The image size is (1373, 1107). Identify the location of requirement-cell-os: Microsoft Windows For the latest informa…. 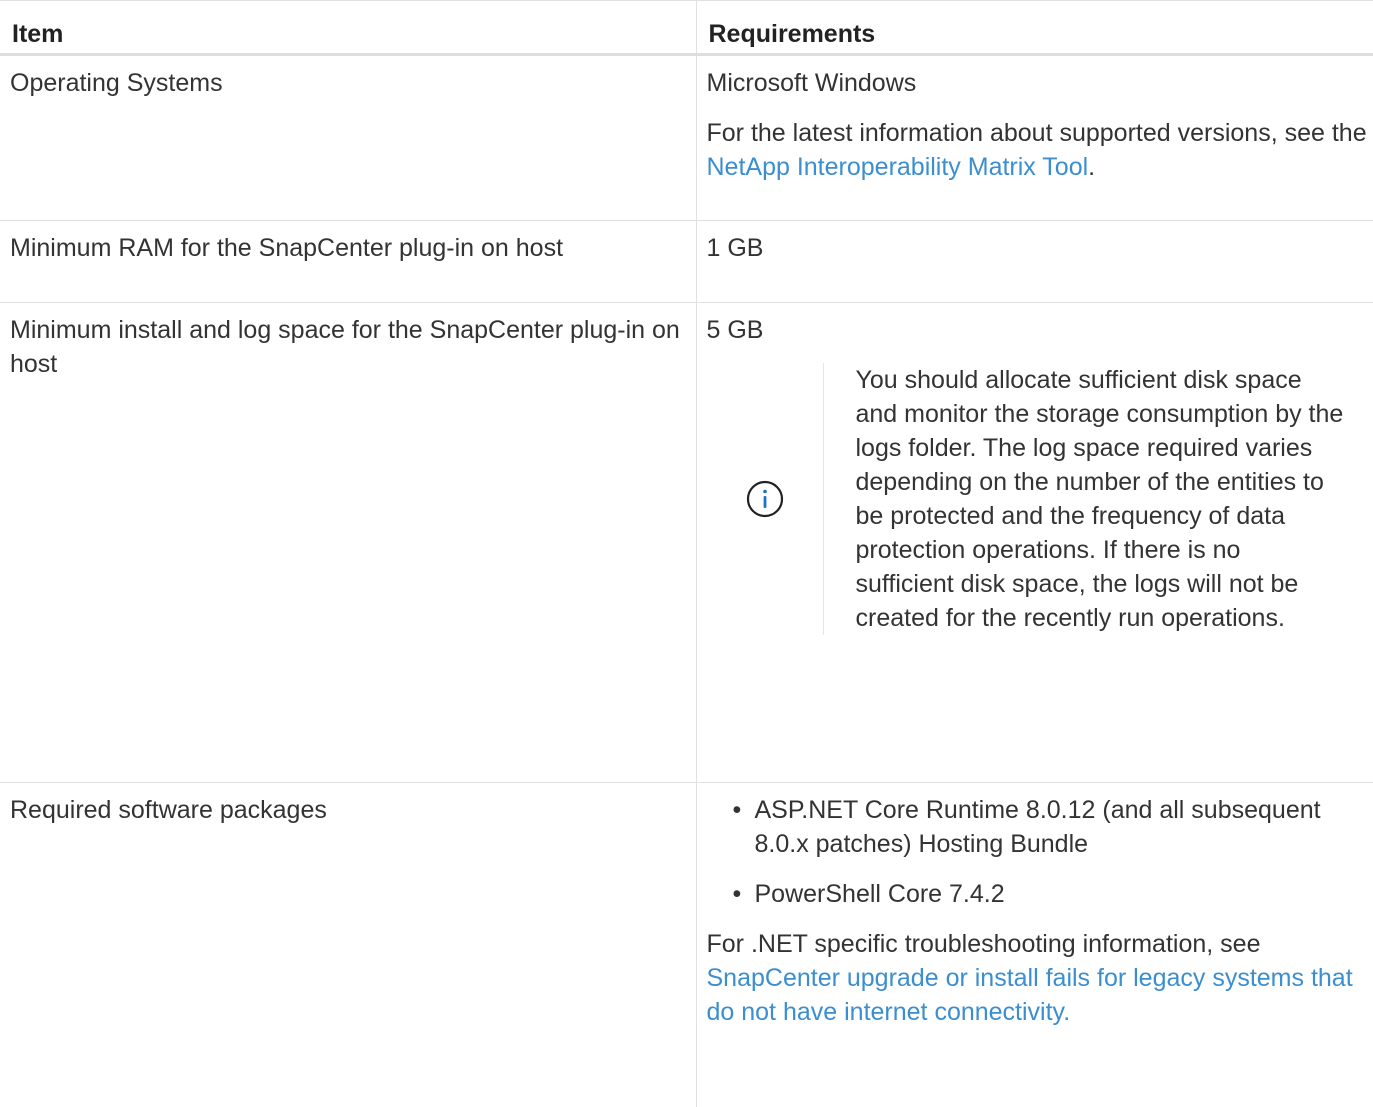
(1034, 137).